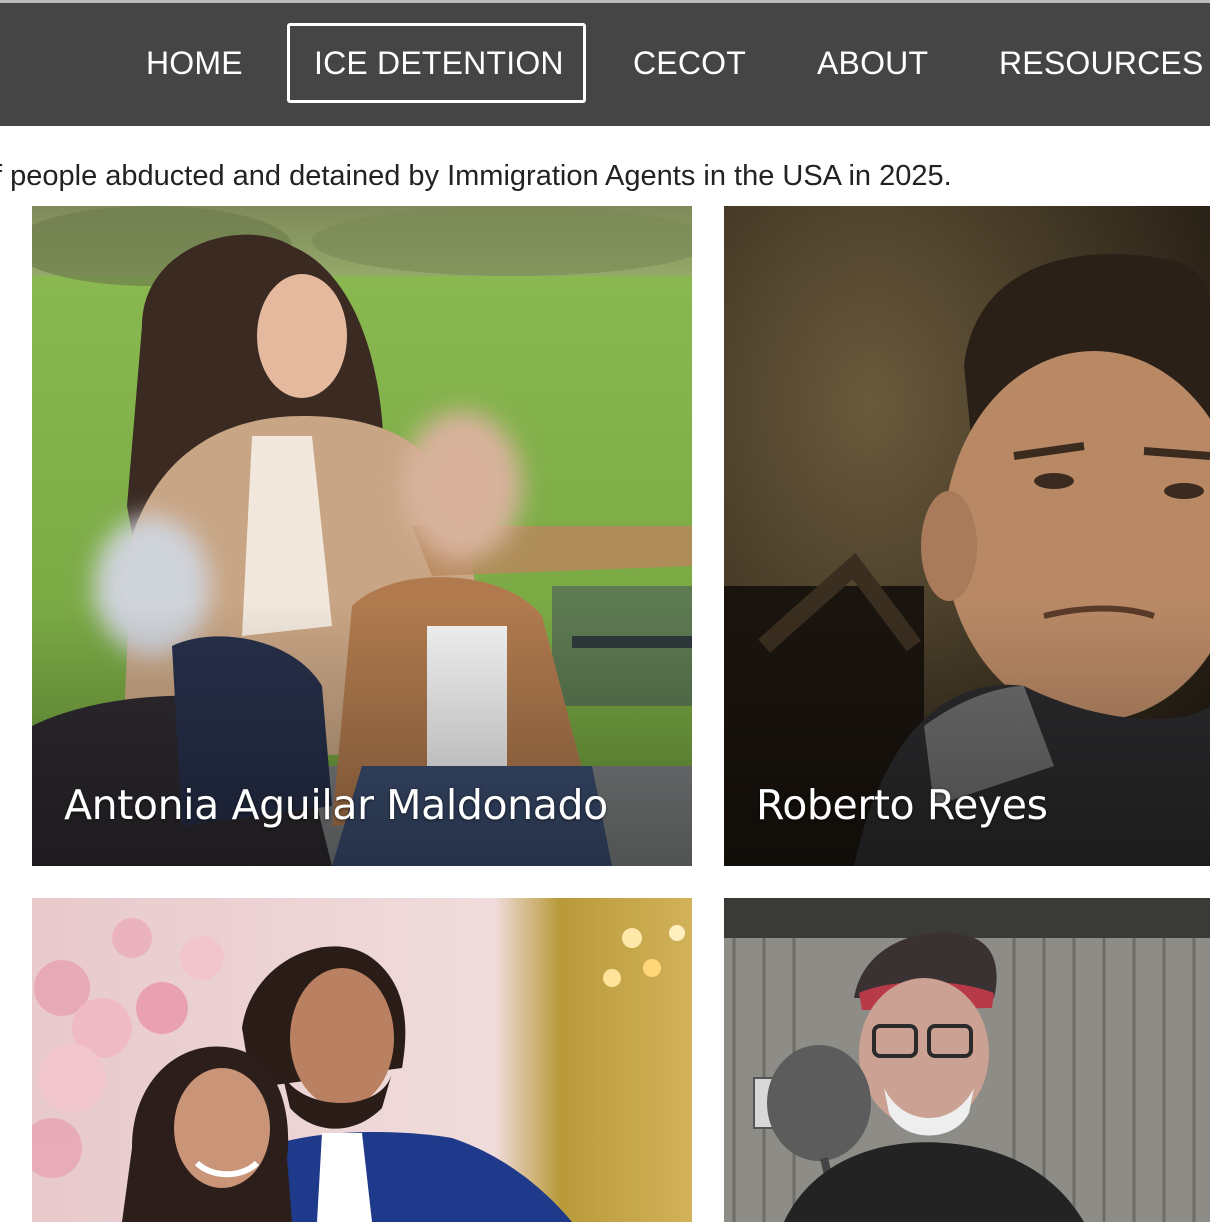 The image size is (1210, 1222). What do you see at coordinates (194, 63) in the screenshot?
I see `nav-home: HOME` at bounding box center [194, 63].